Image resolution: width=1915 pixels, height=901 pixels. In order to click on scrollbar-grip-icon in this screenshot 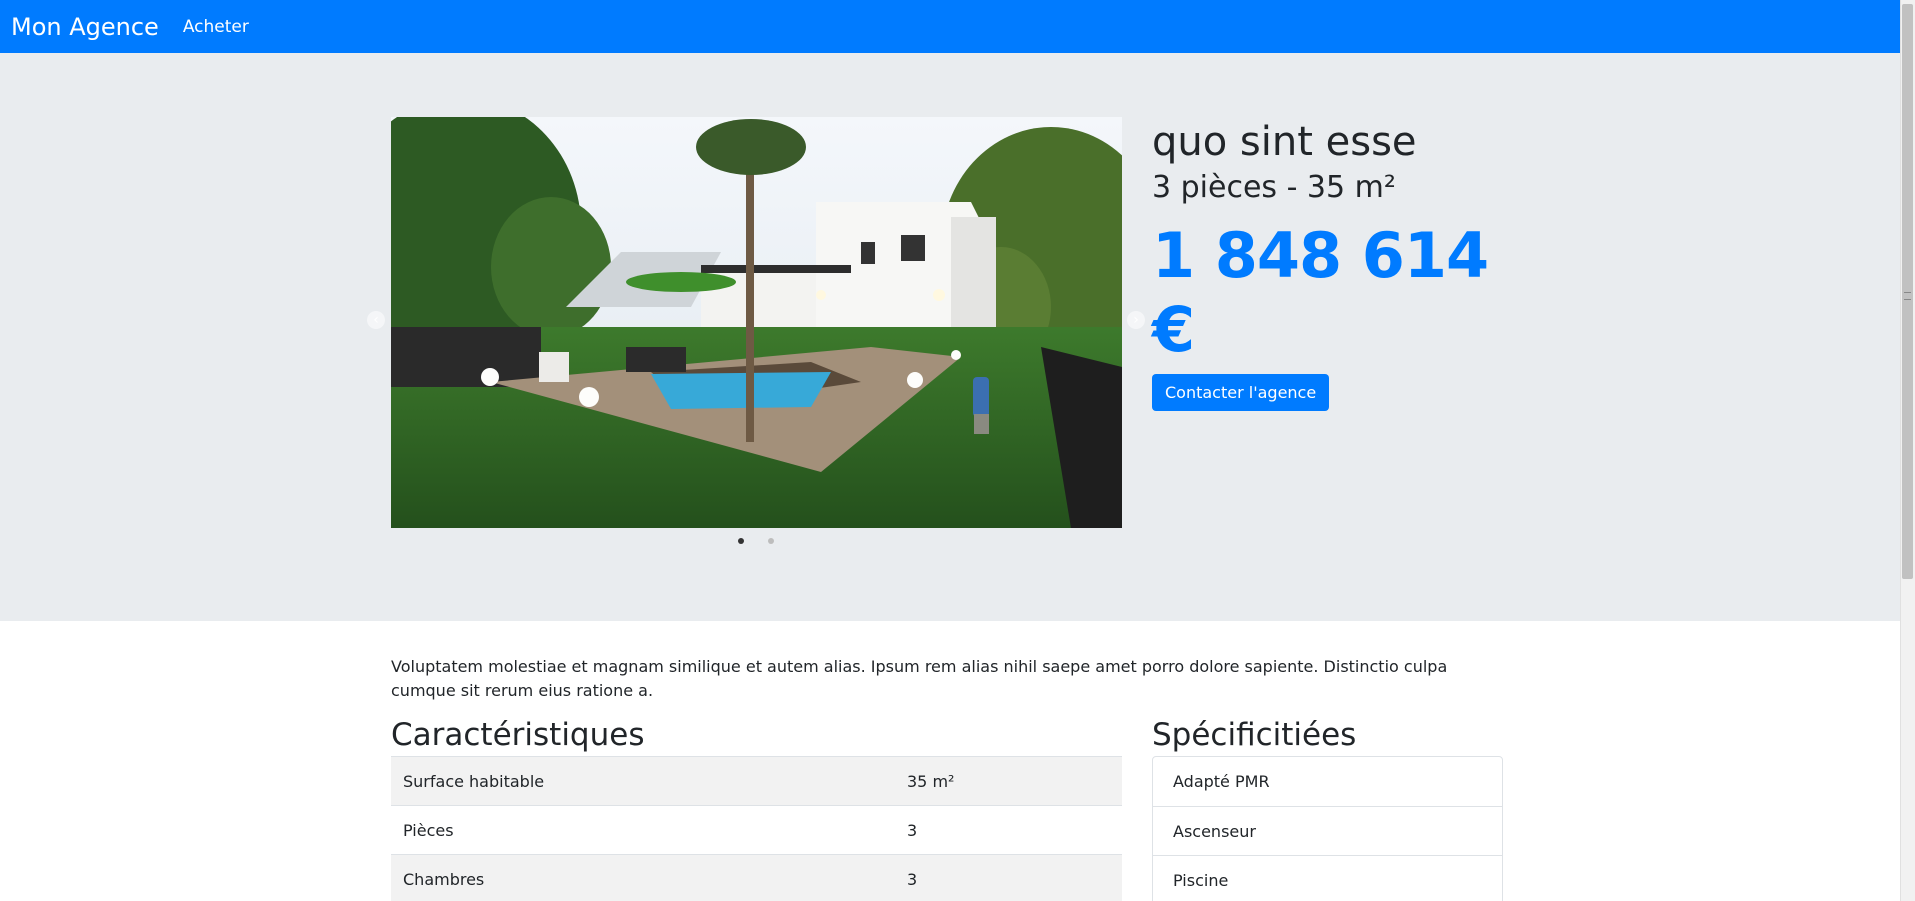, I will do `click(1907, 296)`.